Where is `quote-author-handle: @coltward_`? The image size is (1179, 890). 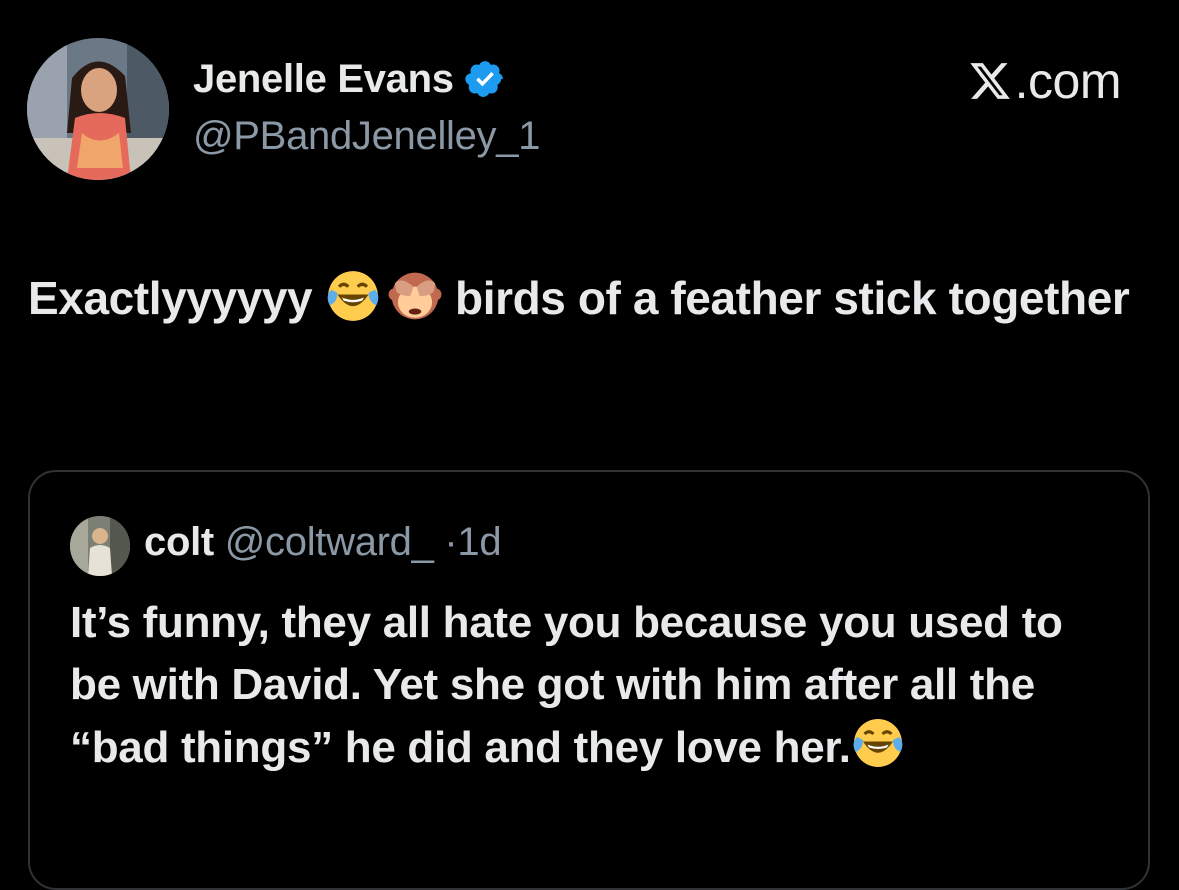
quote-author-handle: @coltward_ is located at coordinates (329, 542).